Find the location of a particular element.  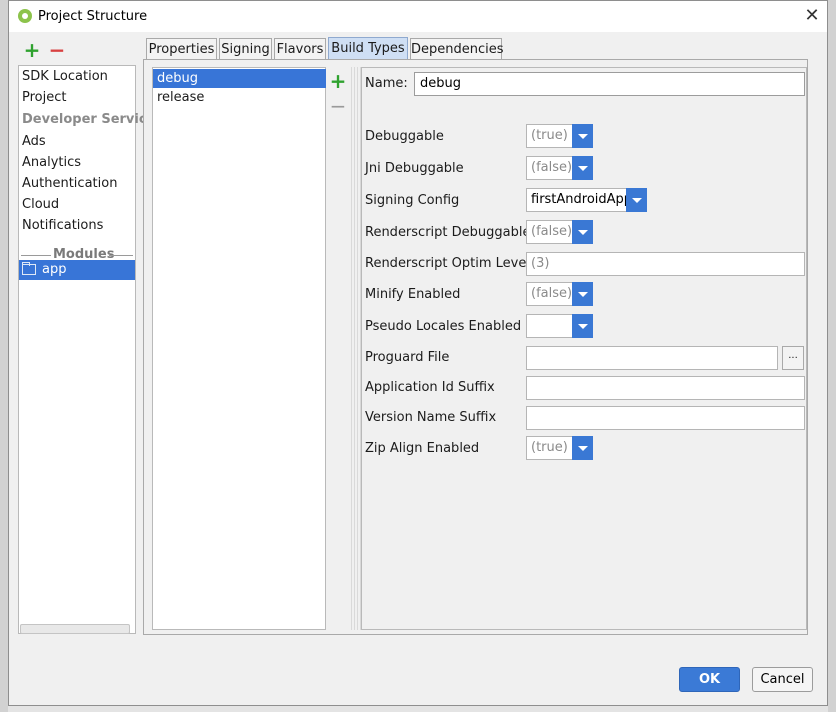

name-label: Name: is located at coordinates (386, 83).